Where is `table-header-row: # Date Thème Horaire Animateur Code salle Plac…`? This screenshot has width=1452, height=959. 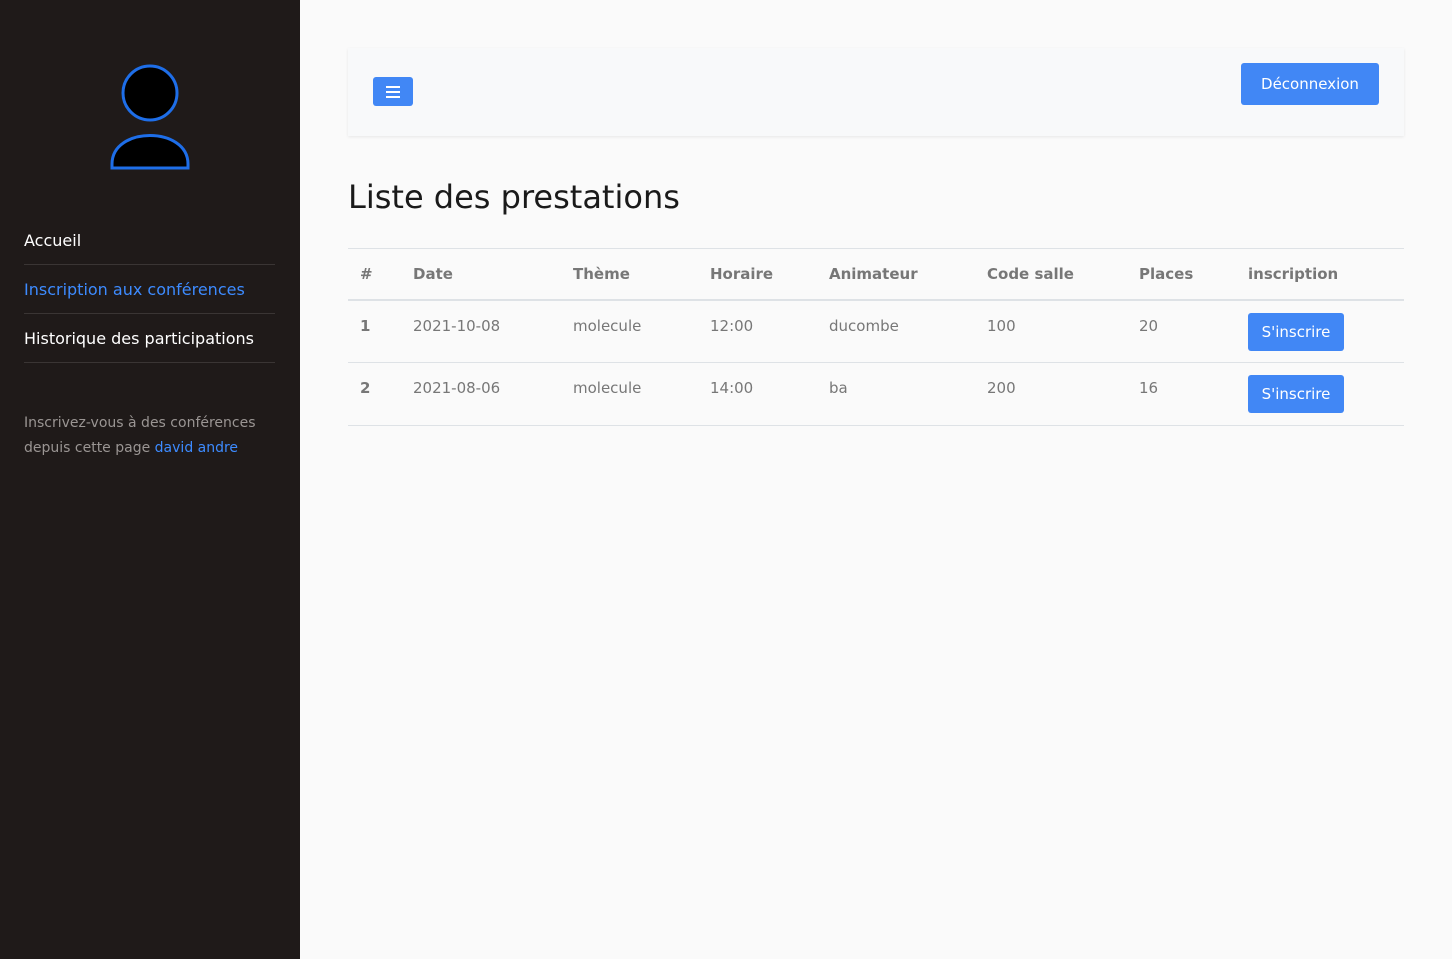 table-header-row: # Date Thème Horaire Animateur Code salle Plac… is located at coordinates (876, 274).